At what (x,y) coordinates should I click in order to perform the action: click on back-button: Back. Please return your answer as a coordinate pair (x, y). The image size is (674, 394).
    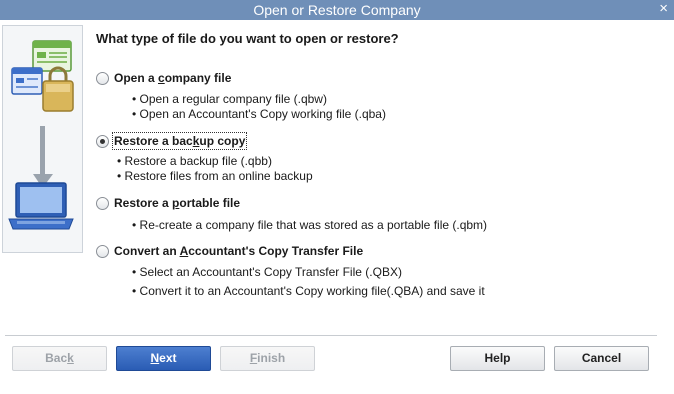
    Looking at the image, I should click on (59, 358).